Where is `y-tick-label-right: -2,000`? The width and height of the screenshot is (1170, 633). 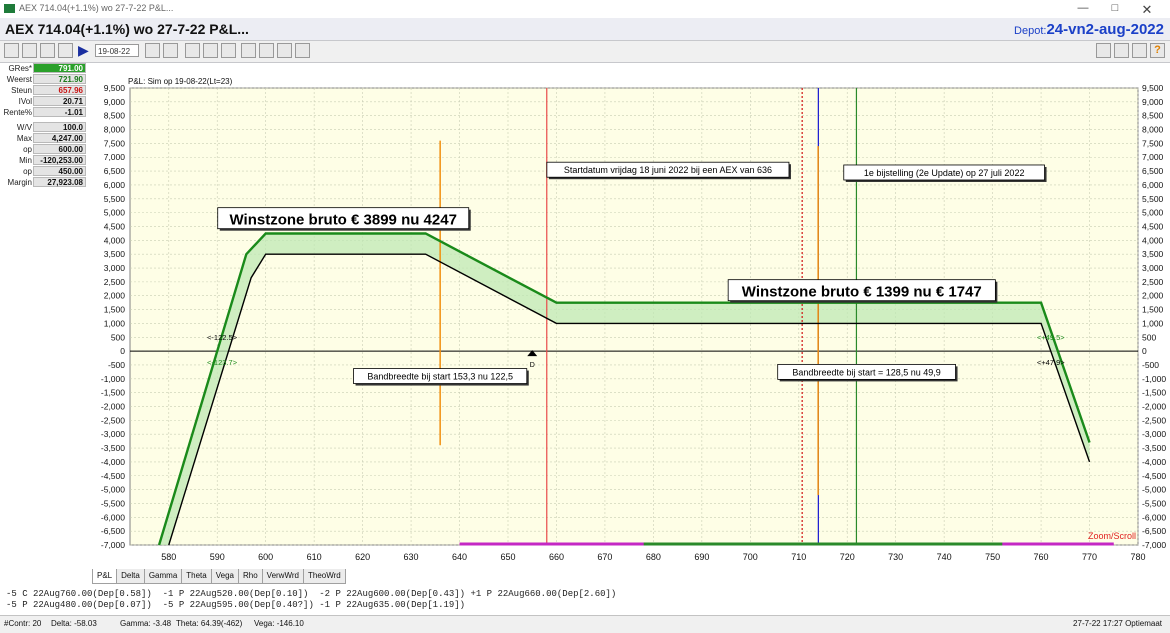
y-tick-label-right: -2,000 is located at coordinates (1154, 407).